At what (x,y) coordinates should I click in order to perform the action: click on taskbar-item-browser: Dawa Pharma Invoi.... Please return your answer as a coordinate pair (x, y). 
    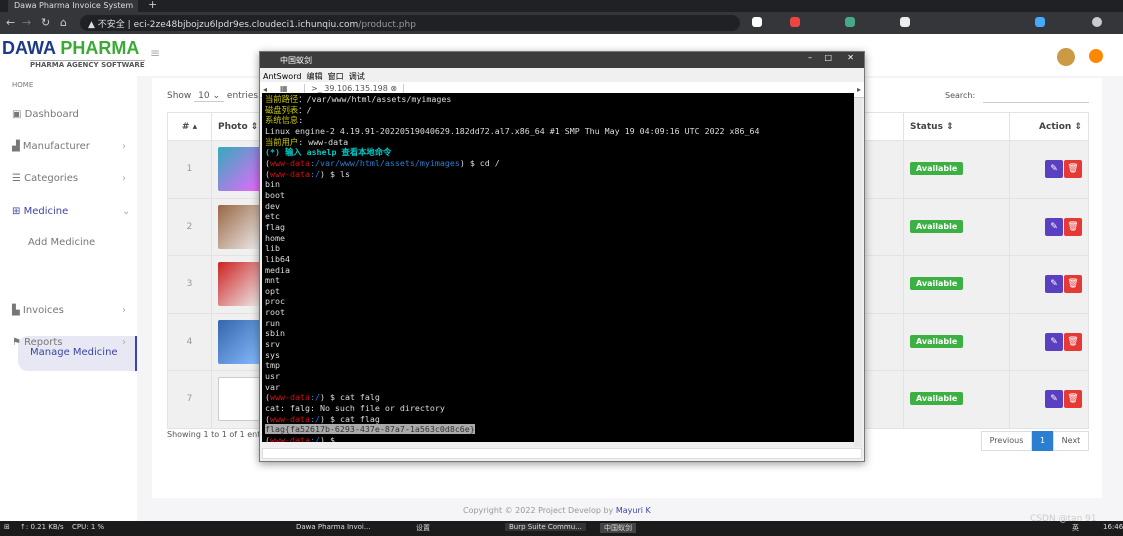
    Looking at the image, I should click on (333, 527).